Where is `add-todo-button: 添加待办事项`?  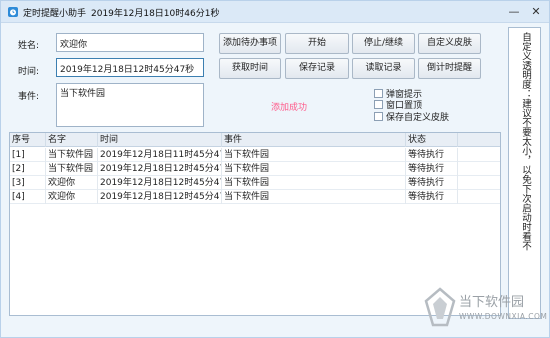
add-todo-button: 添加待办事项 is located at coordinates (250, 43).